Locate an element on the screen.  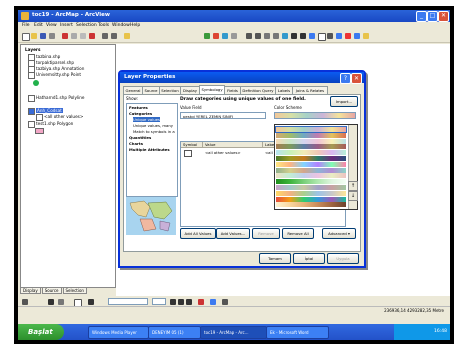
show-item: Features is located at coordinates (138, 107).